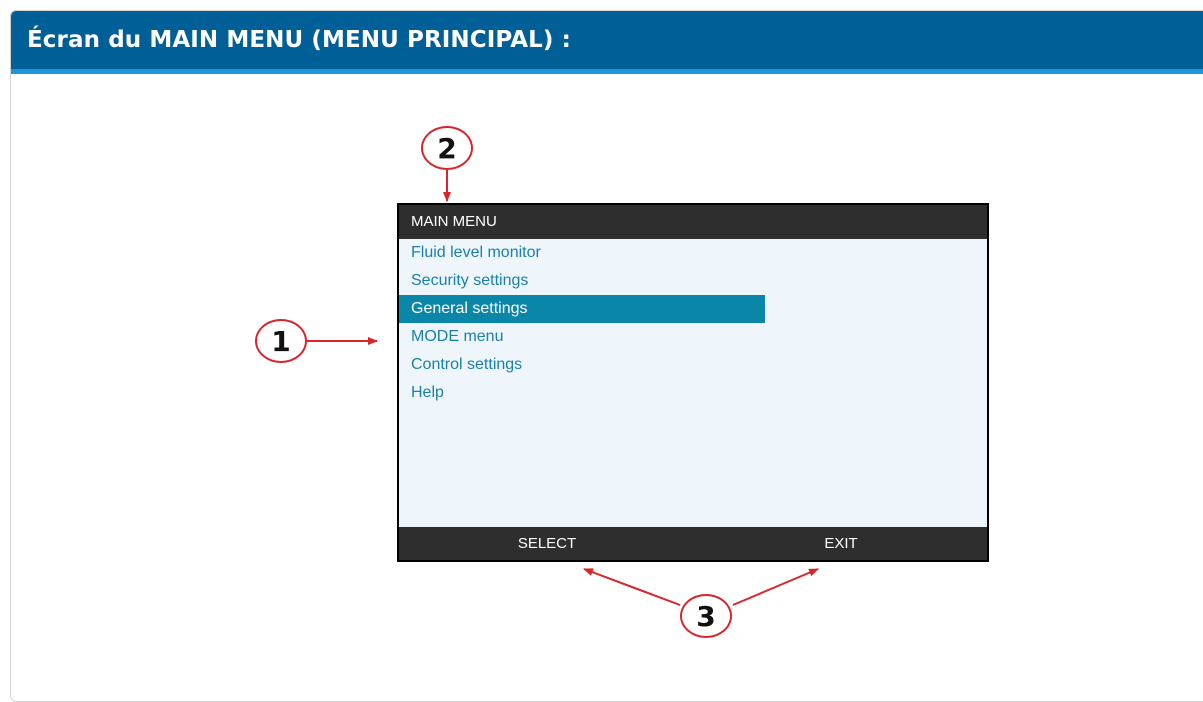  Describe the element at coordinates (582, 365) in the screenshot. I see `menu-item-control-settings: Control settings` at that location.